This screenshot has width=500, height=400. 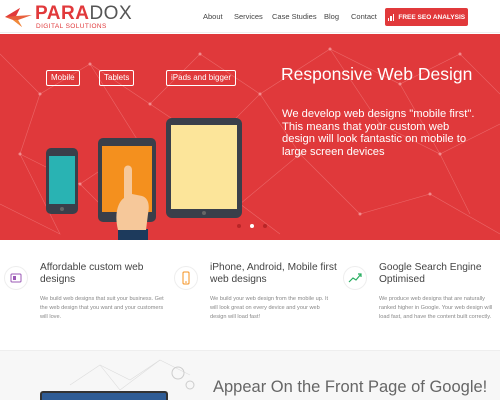 What do you see at coordinates (111, 13) in the screenshot?
I see `logo-name-part2: DOX` at bounding box center [111, 13].